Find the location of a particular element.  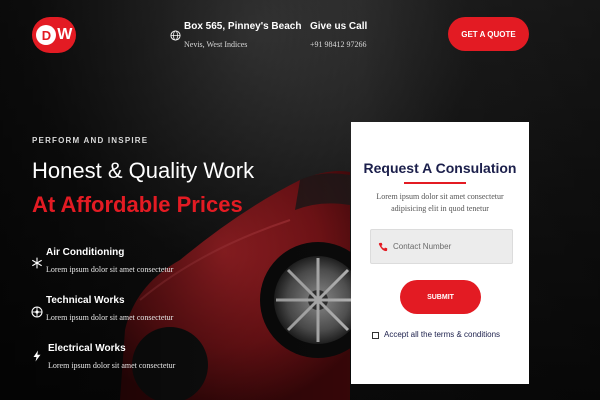

form-title: Request A Consulation is located at coordinates (440, 168).